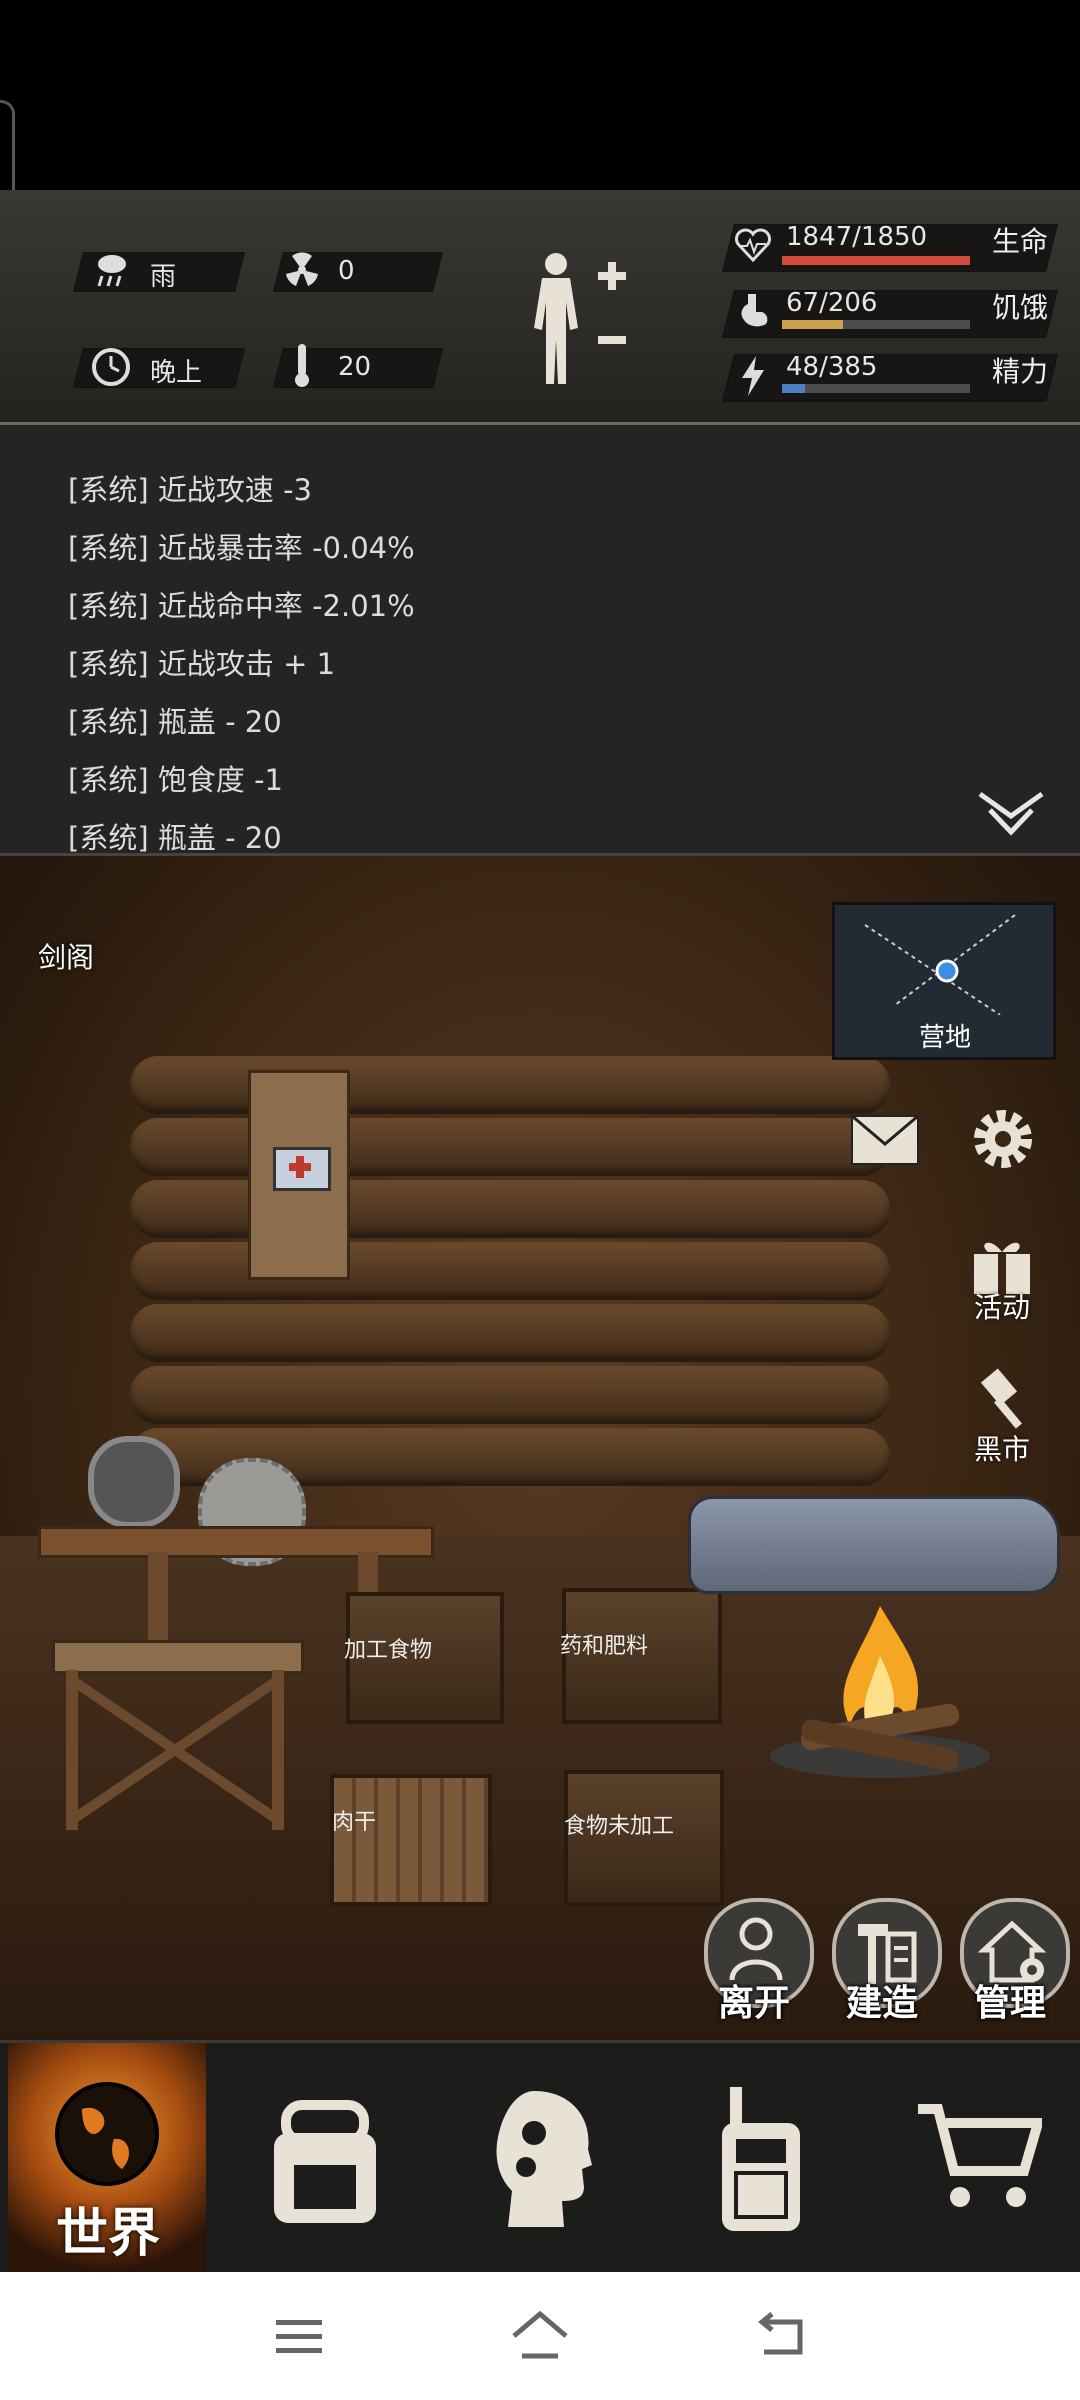 The width and height of the screenshot is (1080, 2400). Describe the element at coordinates (302, 1169) in the screenshot. I see `first-aid-icon` at that location.